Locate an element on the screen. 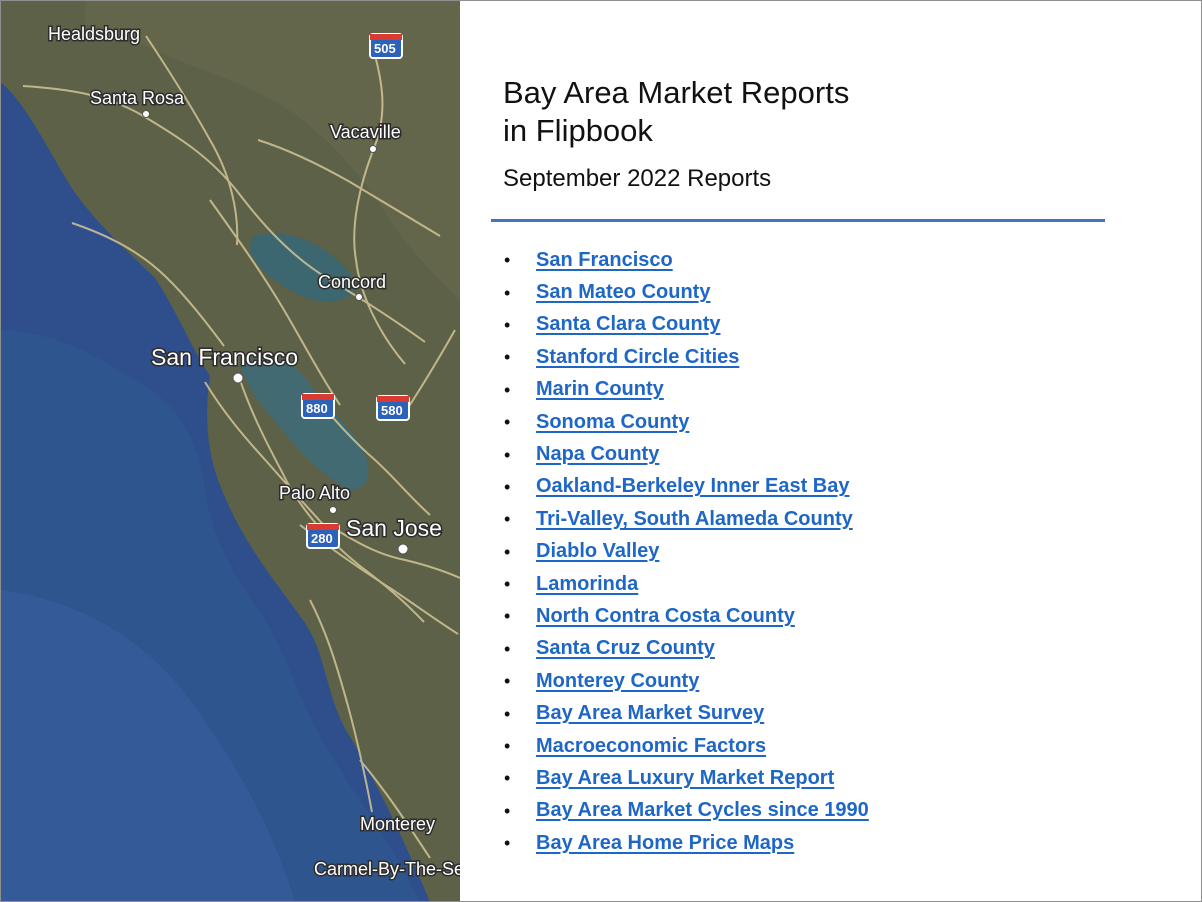 The image size is (1202, 902). report-list-item: • Bay Area Home Price Maps is located at coordinates (686, 843).